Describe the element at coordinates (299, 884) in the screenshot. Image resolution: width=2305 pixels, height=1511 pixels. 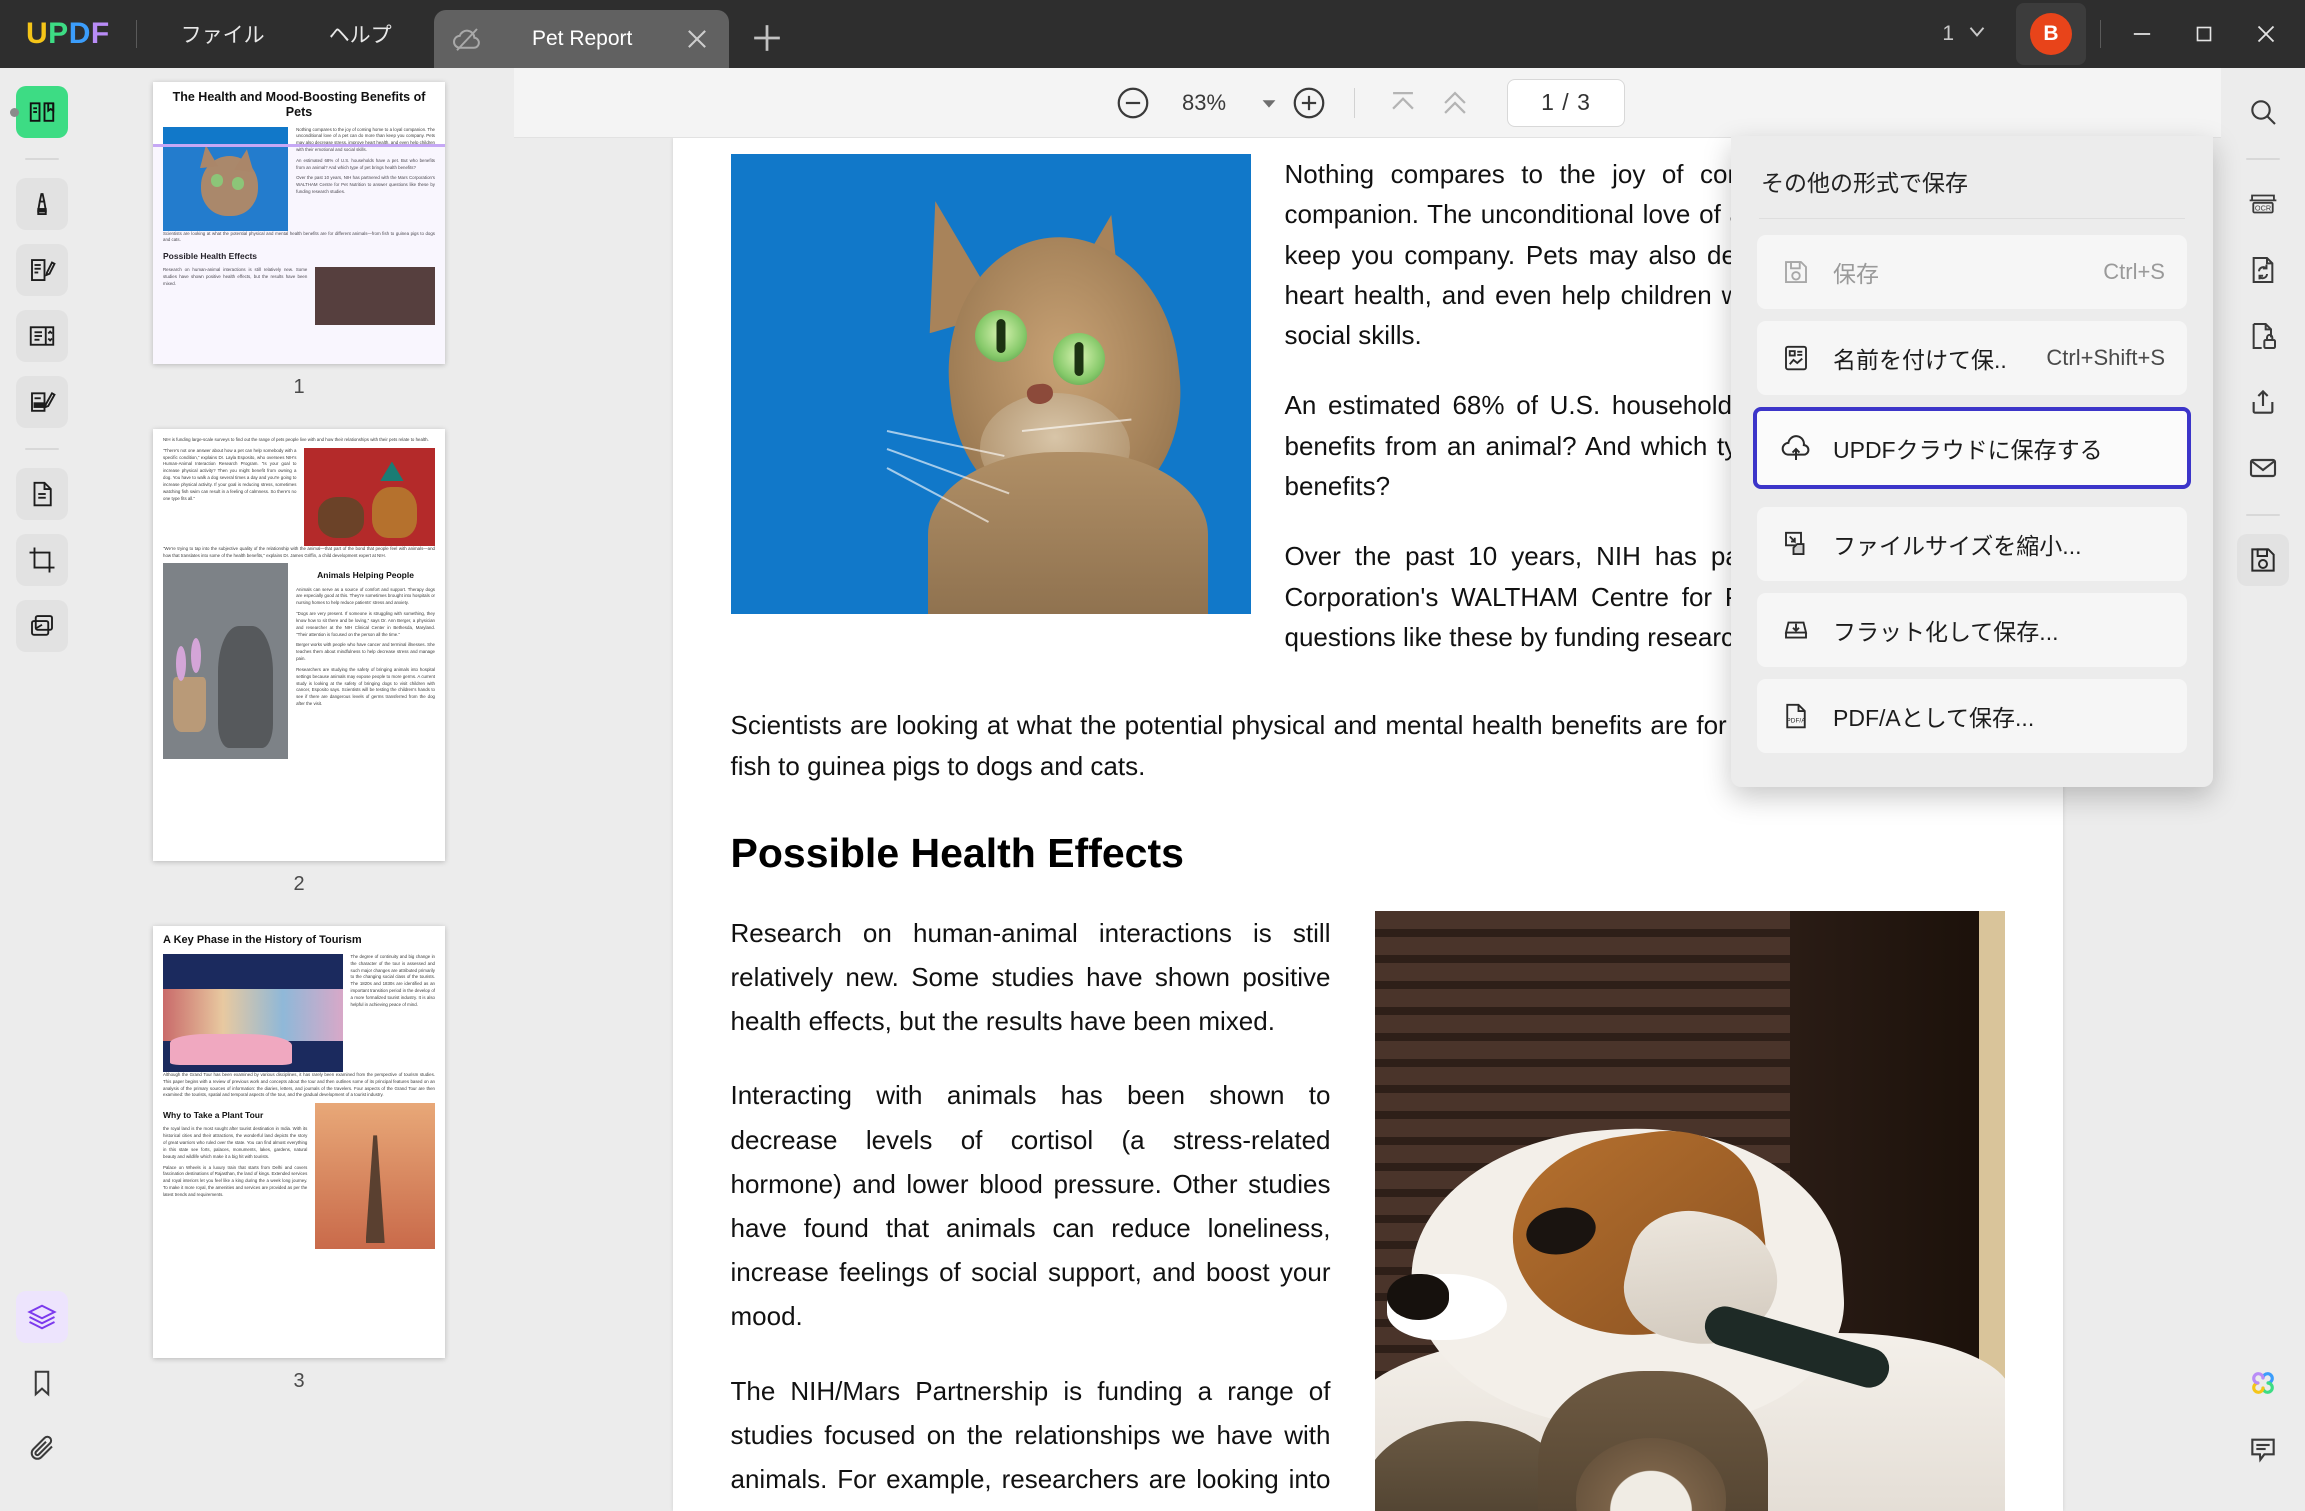
I see `thumbnail-2-number: 2` at that location.